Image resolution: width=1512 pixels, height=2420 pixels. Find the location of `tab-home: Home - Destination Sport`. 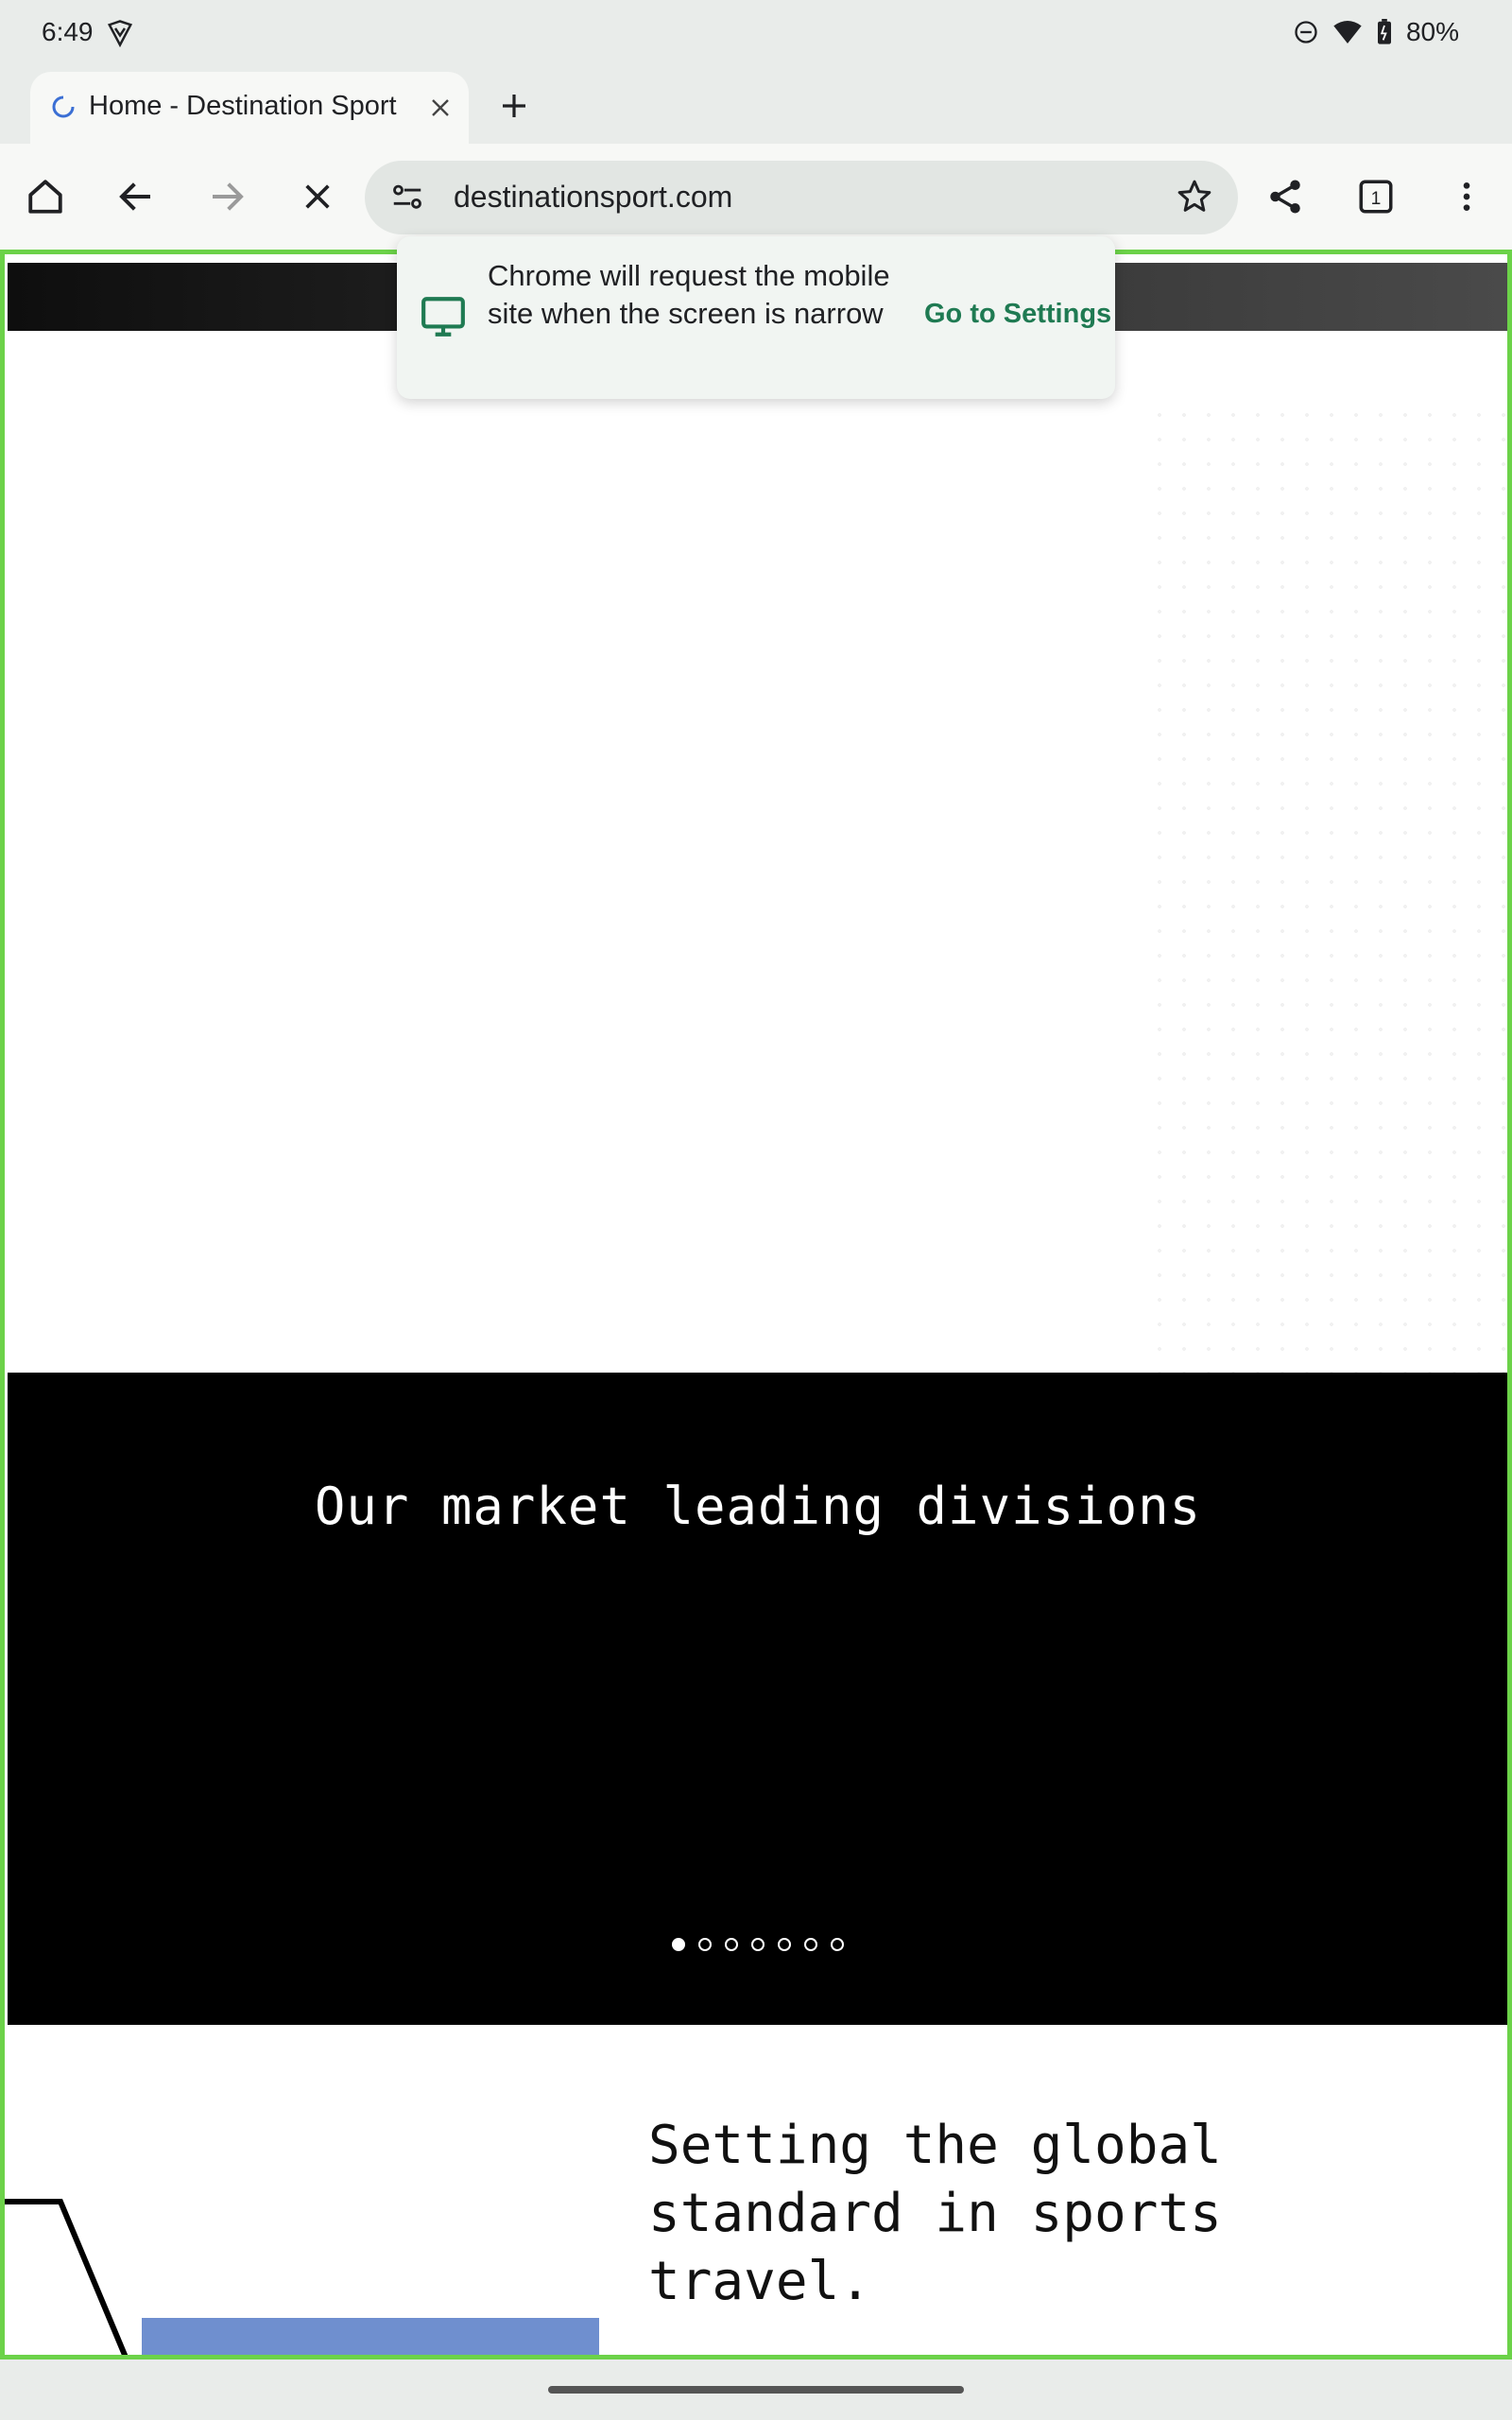

tab-home: Home - Destination Sport is located at coordinates (249, 108).